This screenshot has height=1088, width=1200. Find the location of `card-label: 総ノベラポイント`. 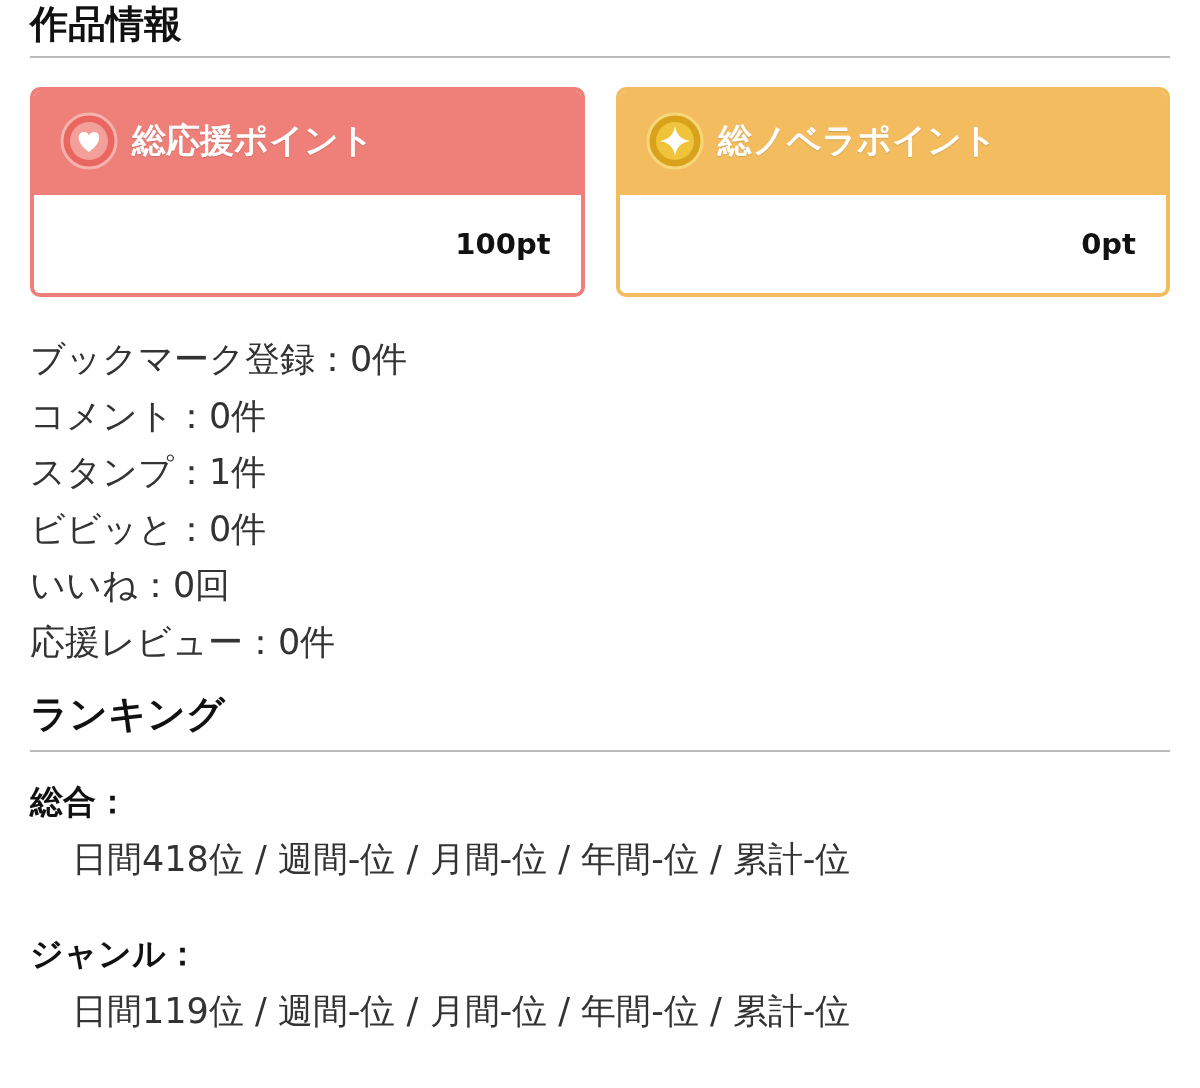

card-label: 総ノベラポイント is located at coordinates (857, 140).